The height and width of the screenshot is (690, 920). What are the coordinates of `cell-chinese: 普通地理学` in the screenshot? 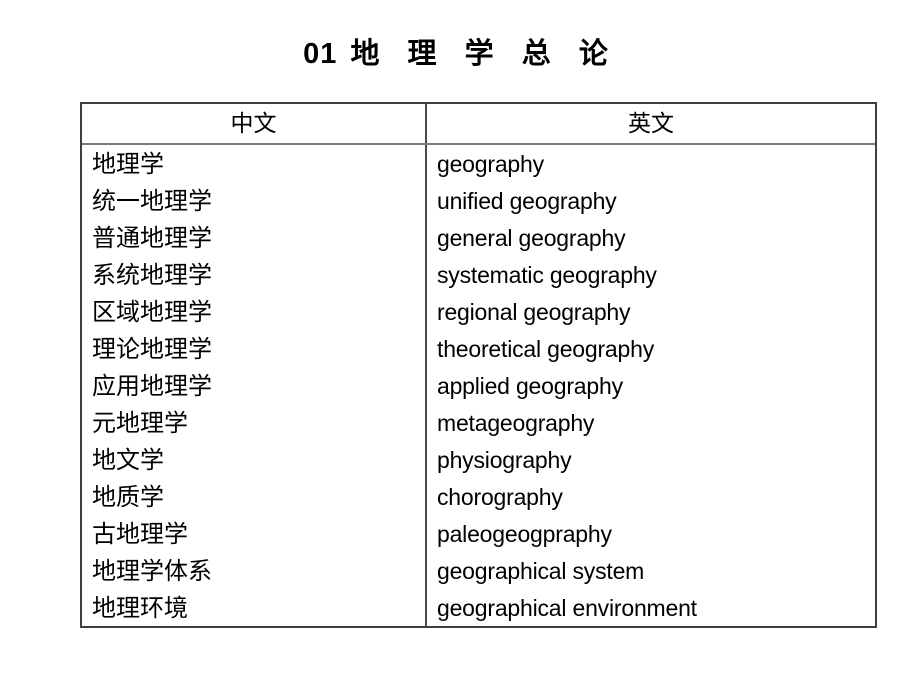 It's located at (254, 237).